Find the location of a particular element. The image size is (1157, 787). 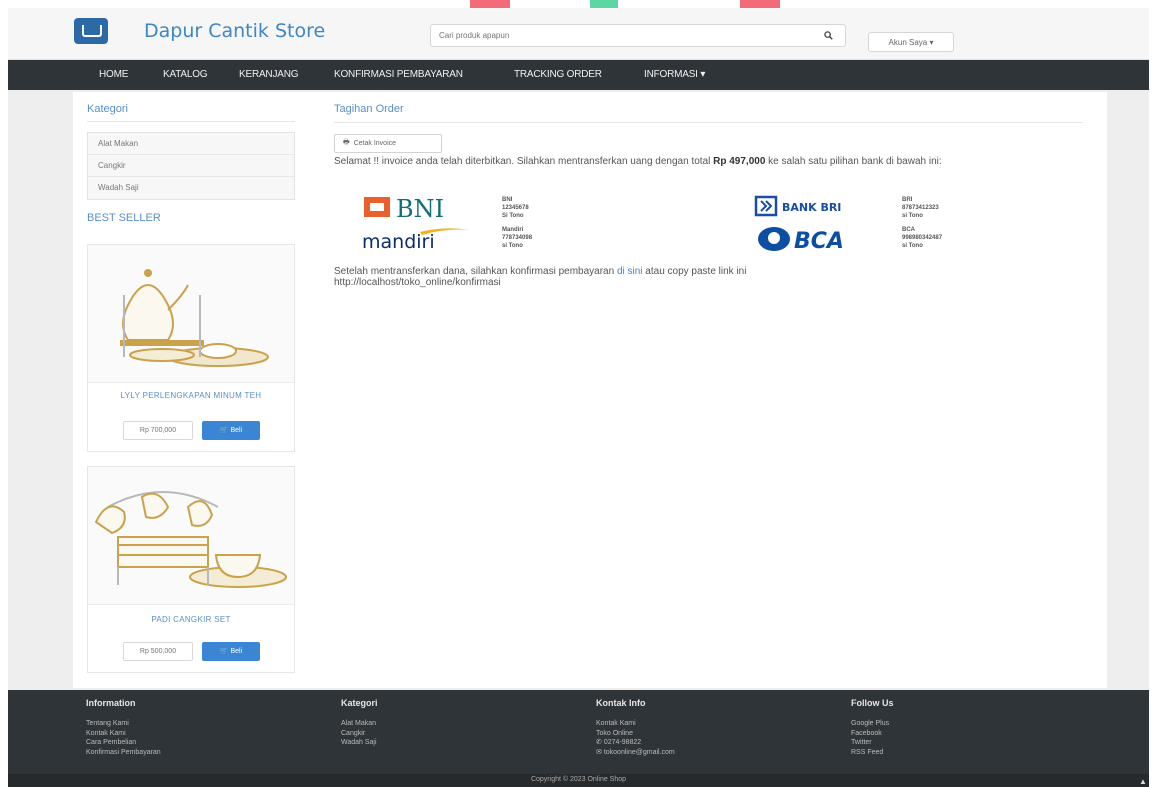

envelope-icon: ✉ is located at coordinates (599, 752).